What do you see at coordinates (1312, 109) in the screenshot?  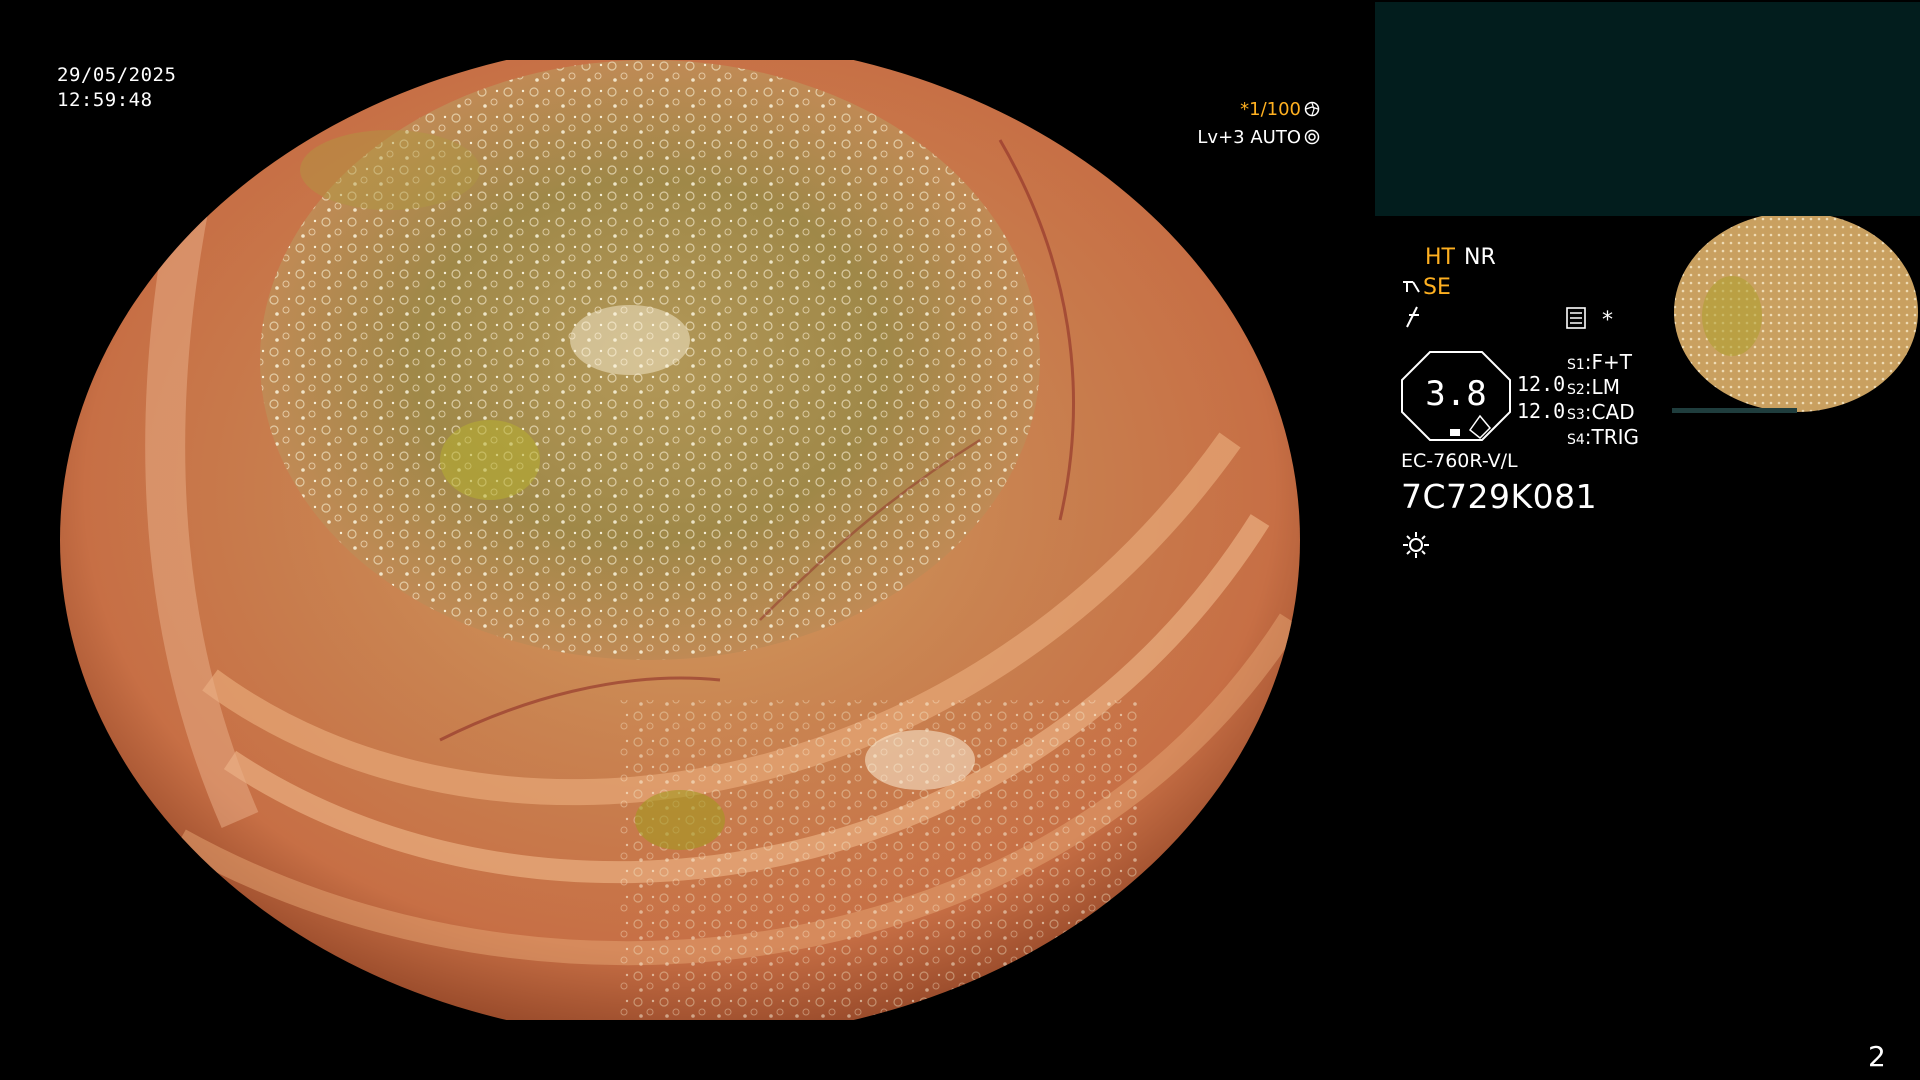 I see `shutter-icon` at bounding box center [1312, 109].